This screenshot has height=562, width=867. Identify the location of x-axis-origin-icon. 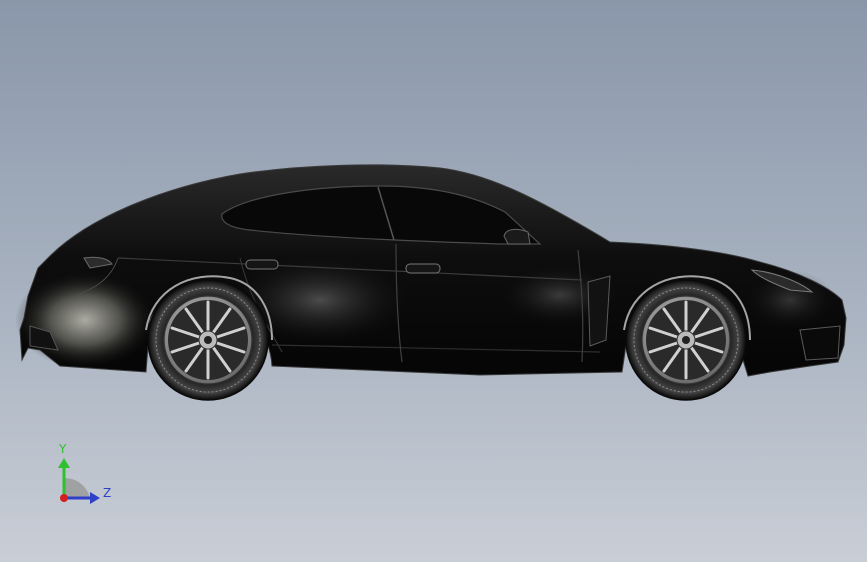
(64, 498).